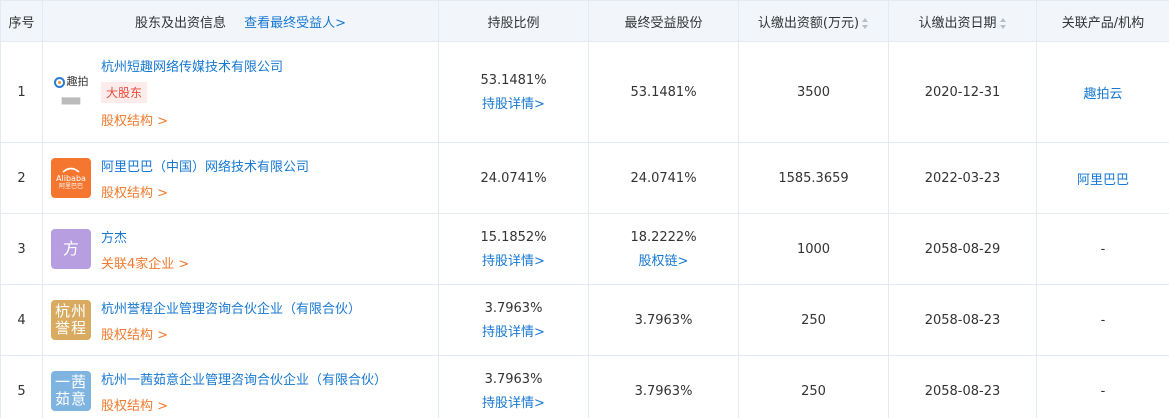 Image resolution: width=1169 pixels, height=418 pixels. What do you see at coordinates (813, 249) in the screenshot?
I see `amount-cell: 1000` at bounding box center [813, 249].